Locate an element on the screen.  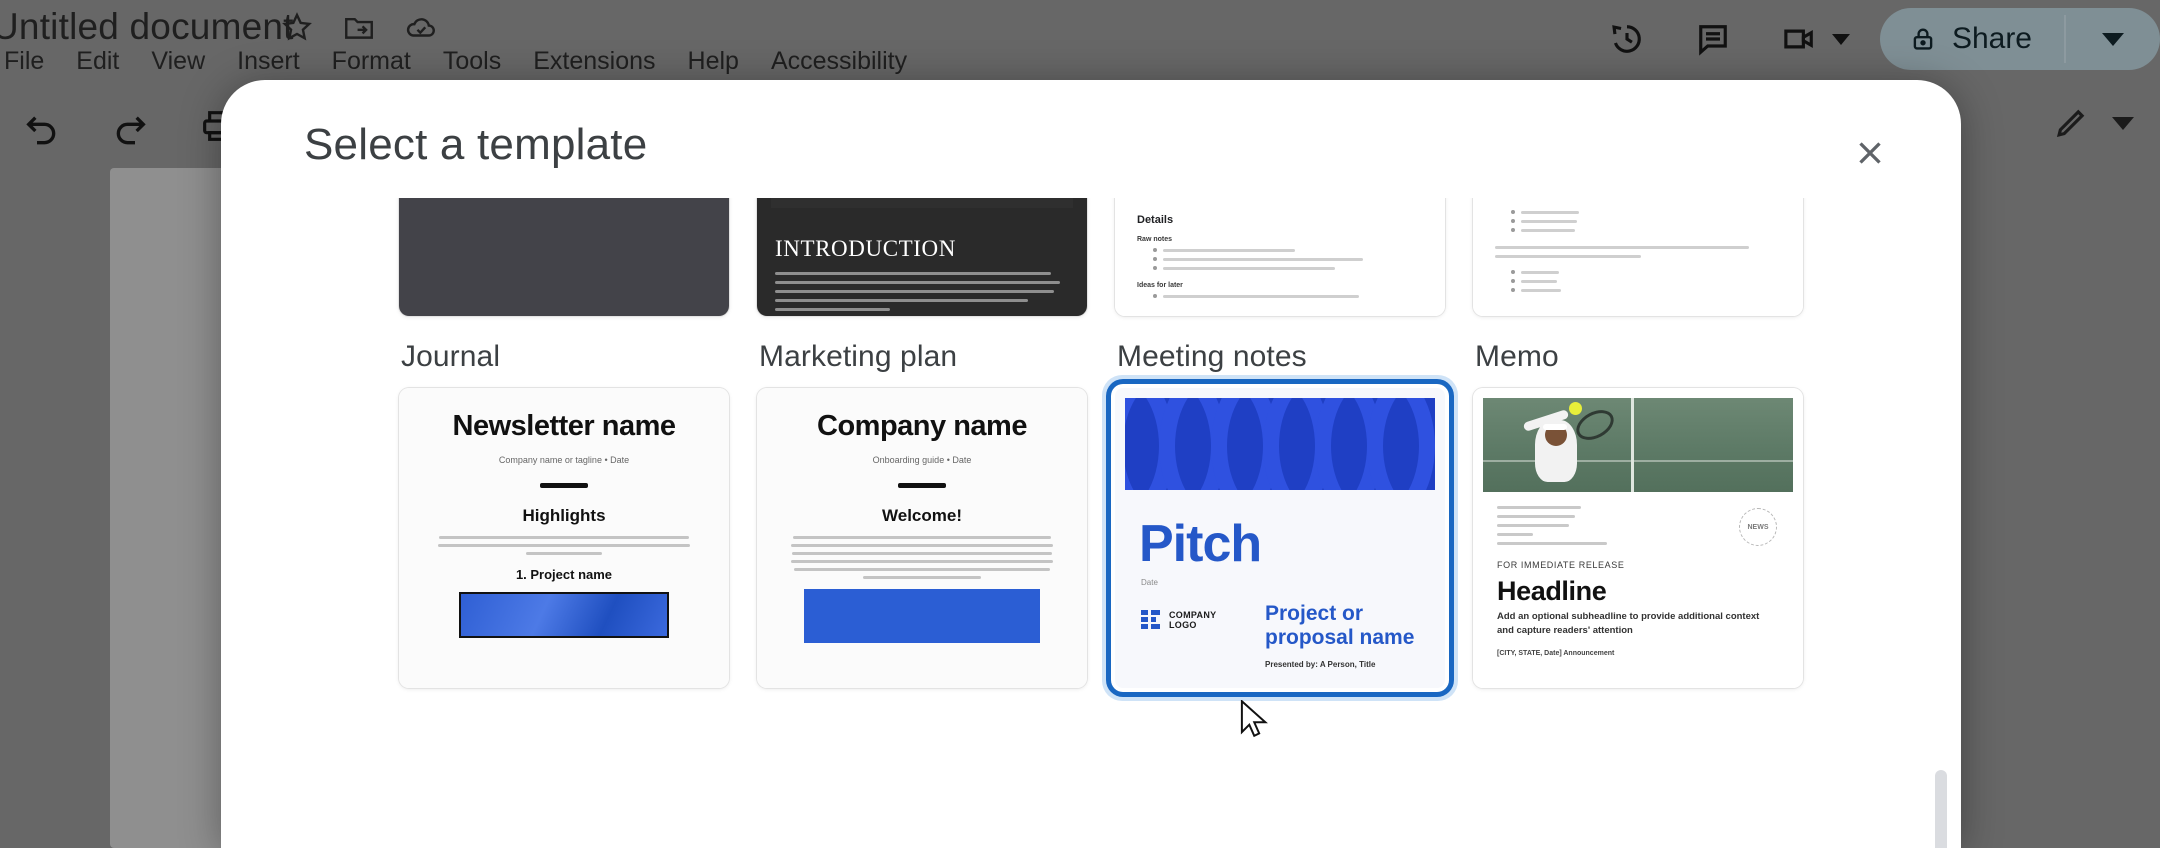
edit-mode-dropdown-caret is located at coordinates (2123, 123).